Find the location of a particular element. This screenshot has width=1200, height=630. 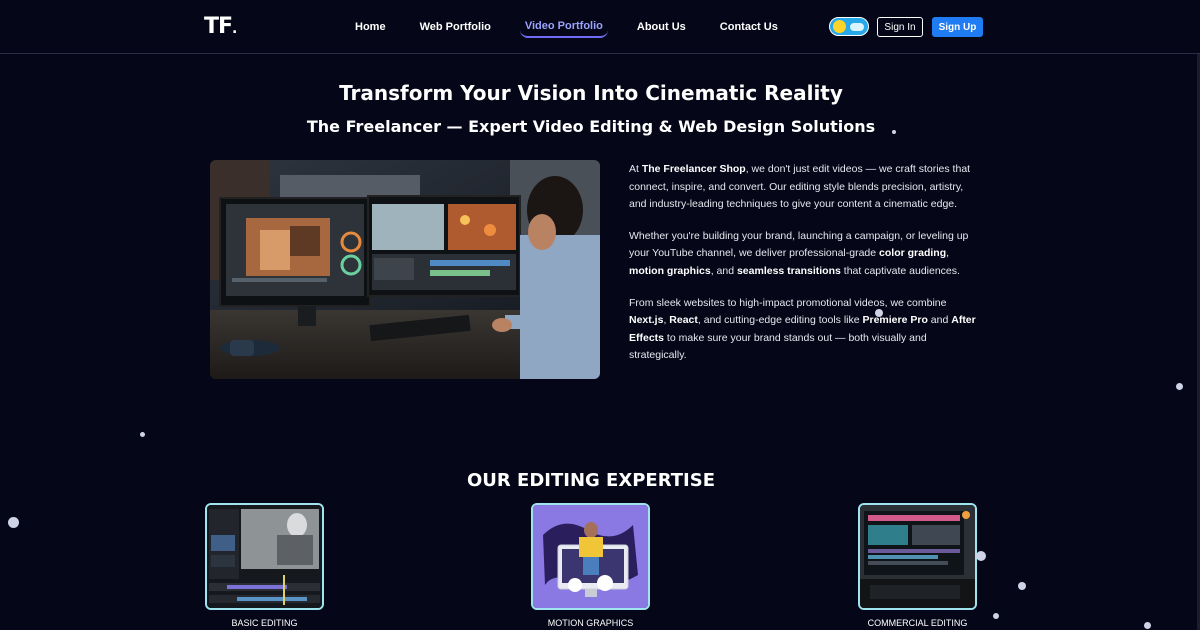

sign-up-button: Sign Up is located at coordinates (957, 27).